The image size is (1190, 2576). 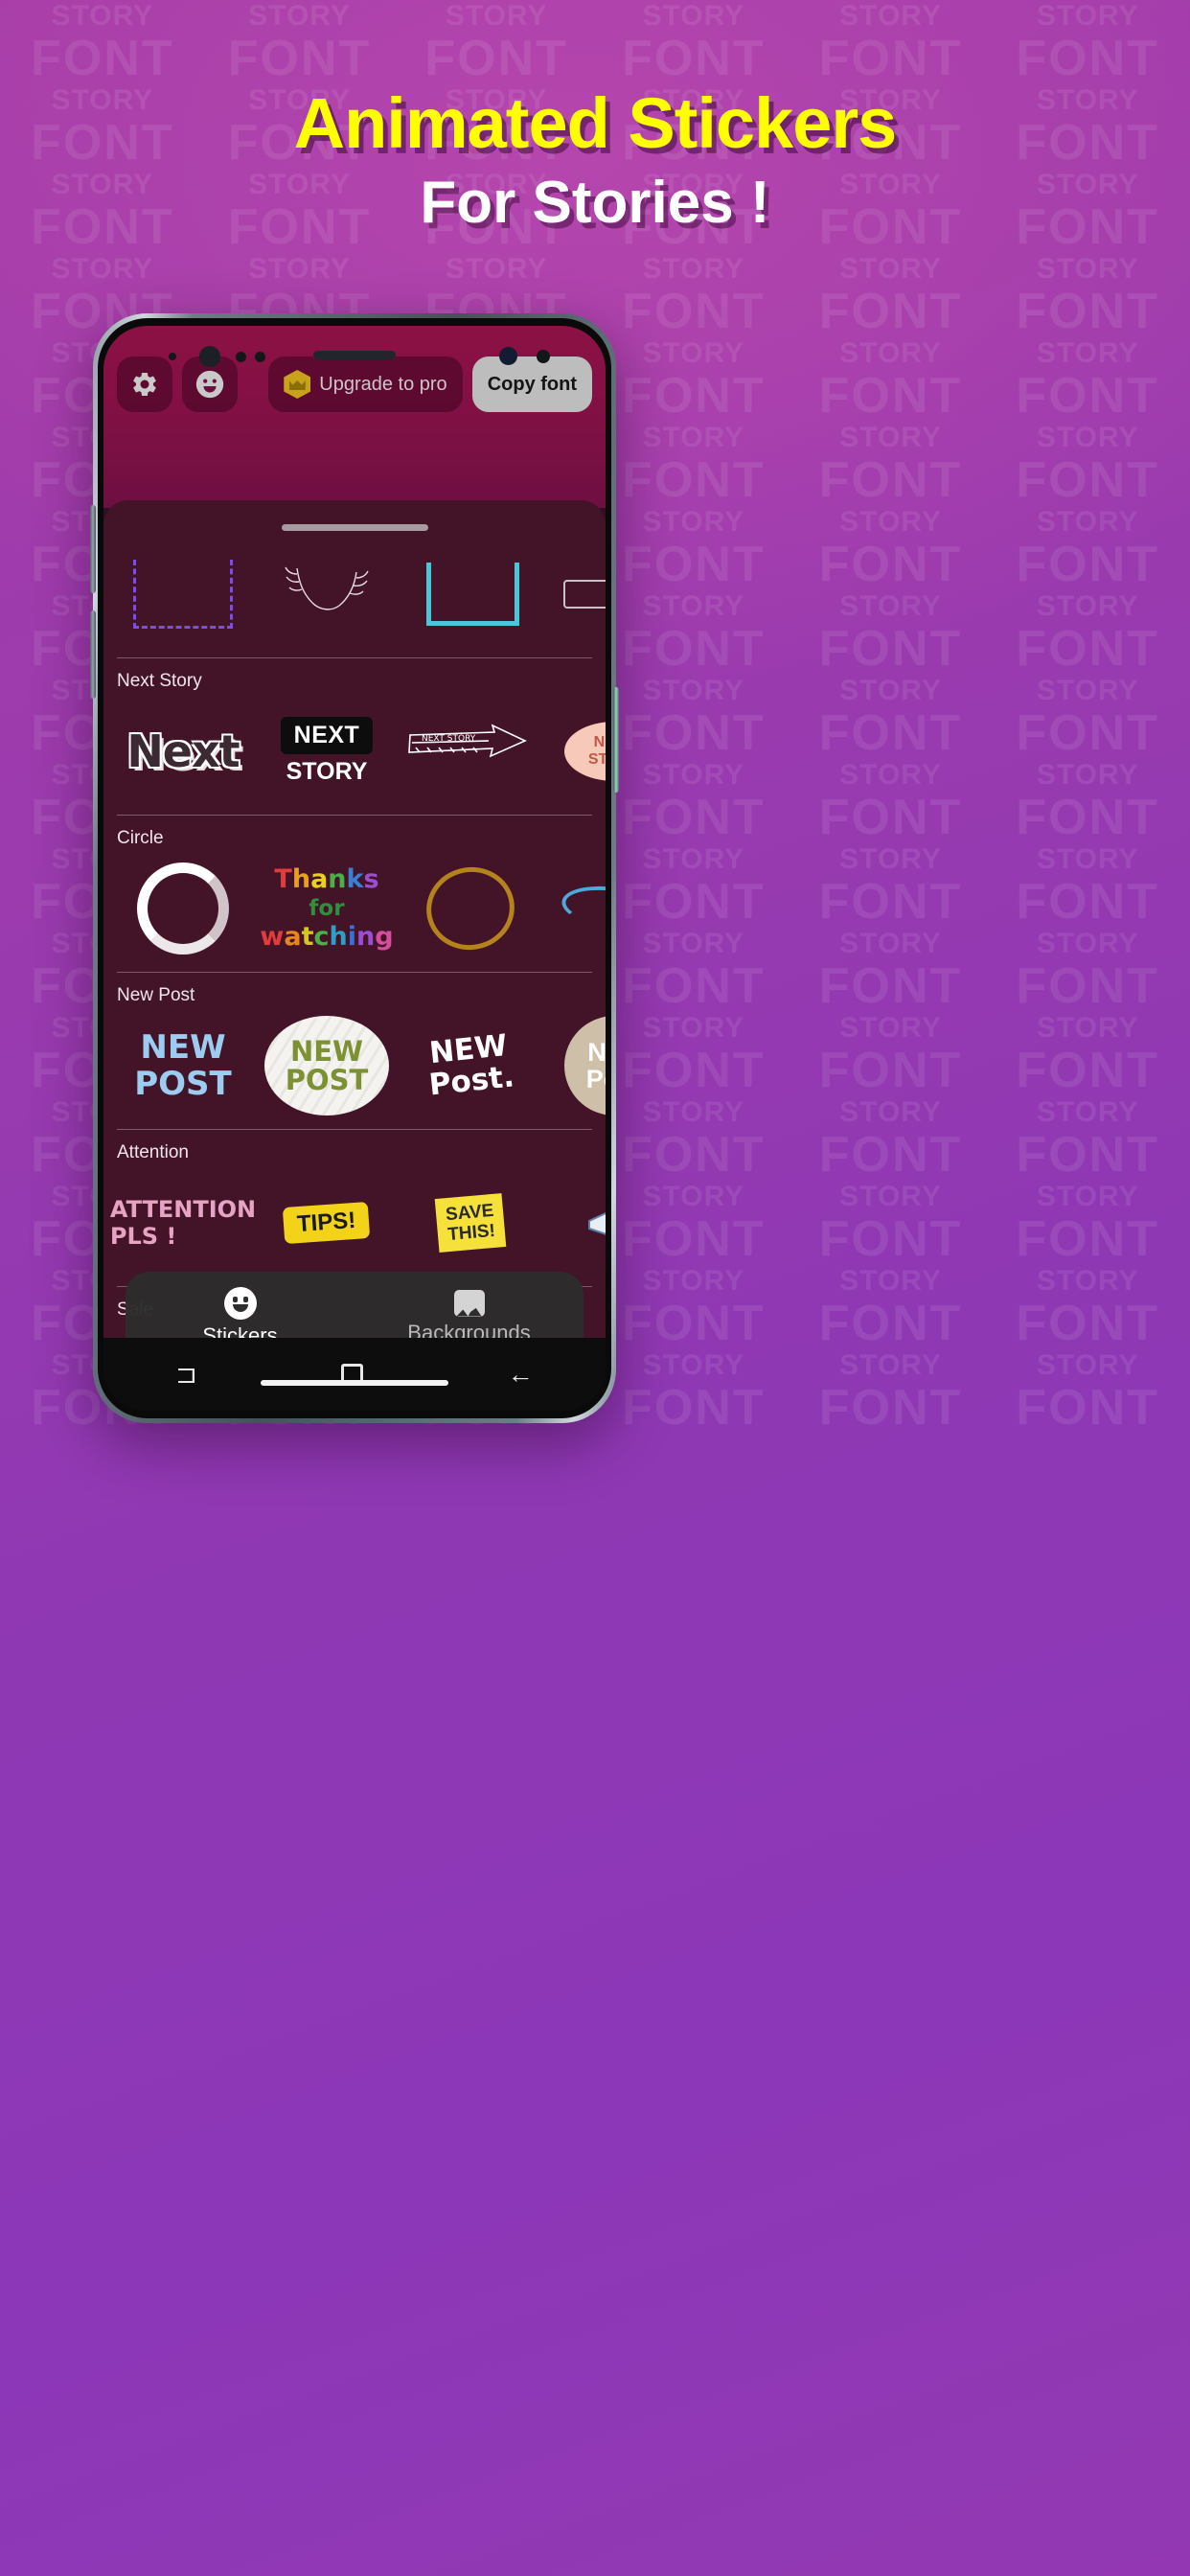 I want to click on back-arrow-icon: ←, so click(x=521, y=1375).